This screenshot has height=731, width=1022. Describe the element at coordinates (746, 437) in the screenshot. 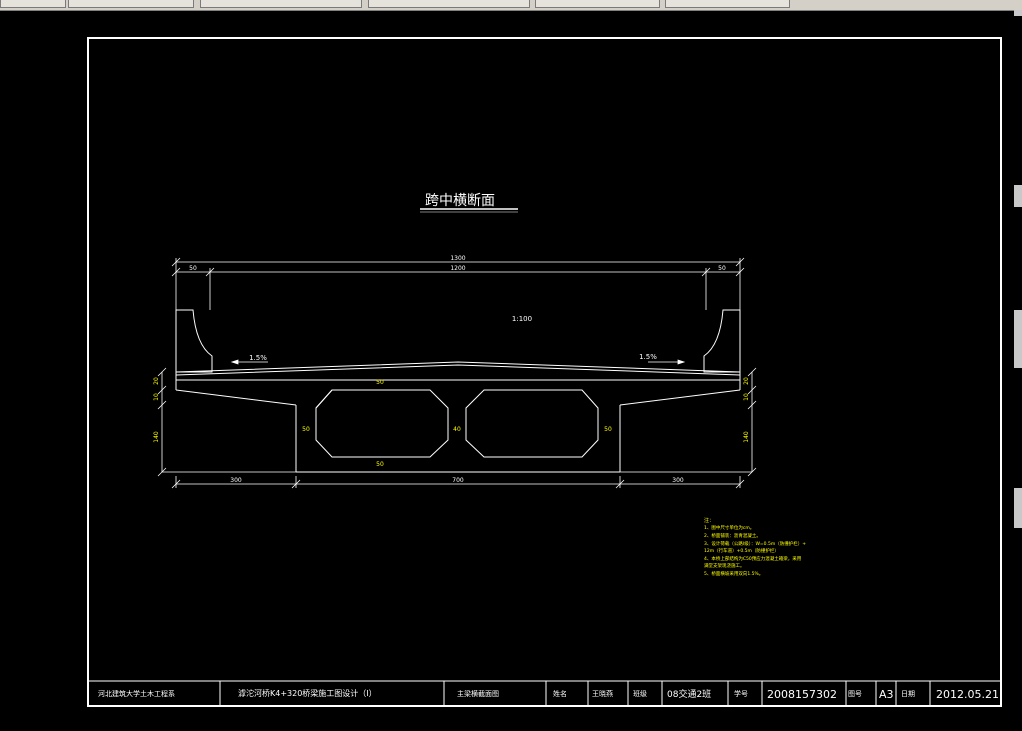

I see `dim-right-v3: 140` at that location.